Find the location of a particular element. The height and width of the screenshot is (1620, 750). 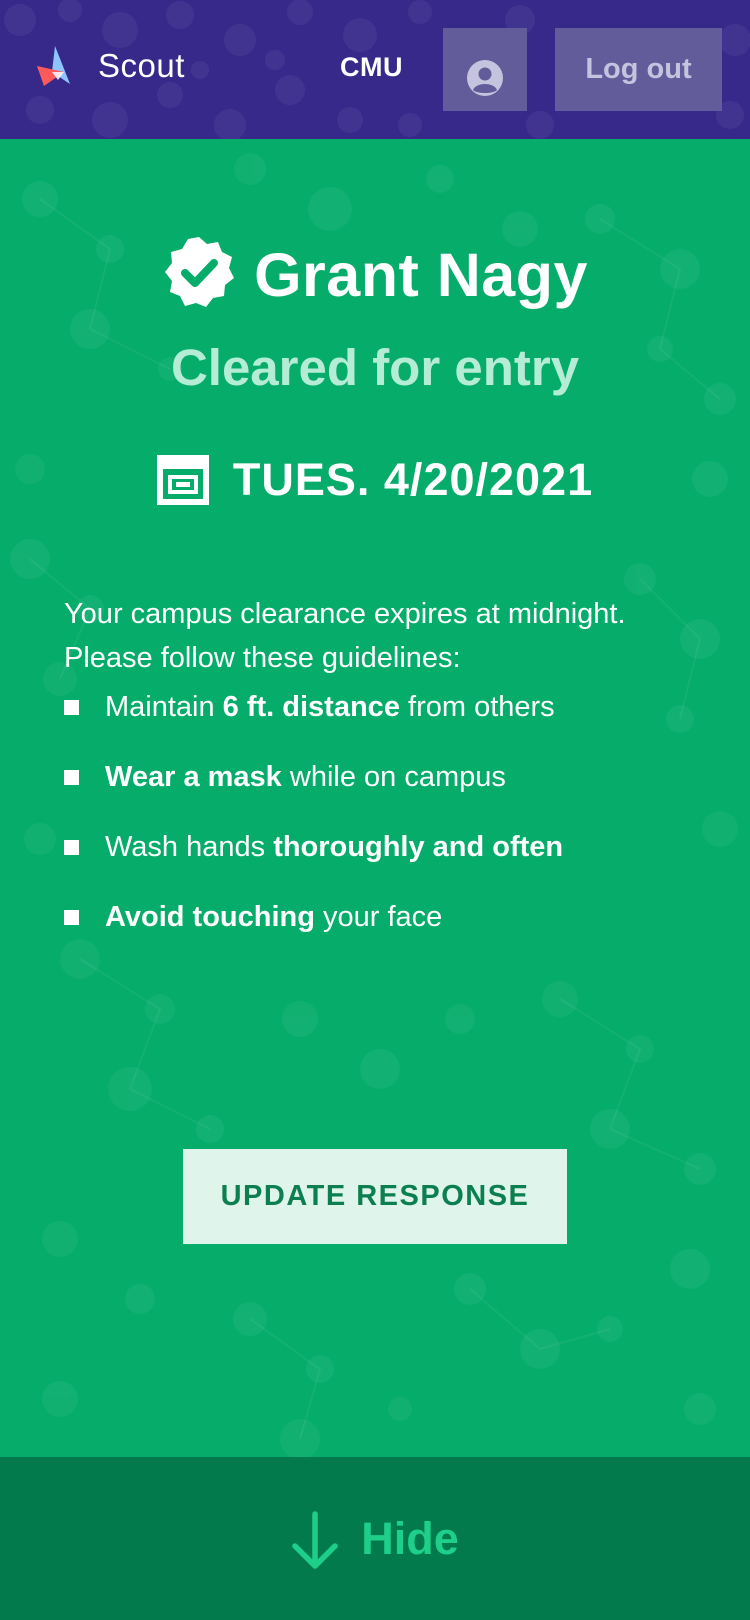

clearance-status: Cleared for entry is located at coordinates (375, 367).